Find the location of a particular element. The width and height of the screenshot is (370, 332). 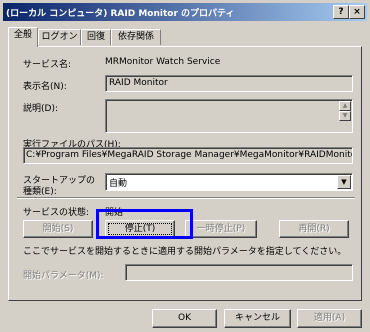

display-name-label: 表示名(N): is located at coordinates (45, 87).